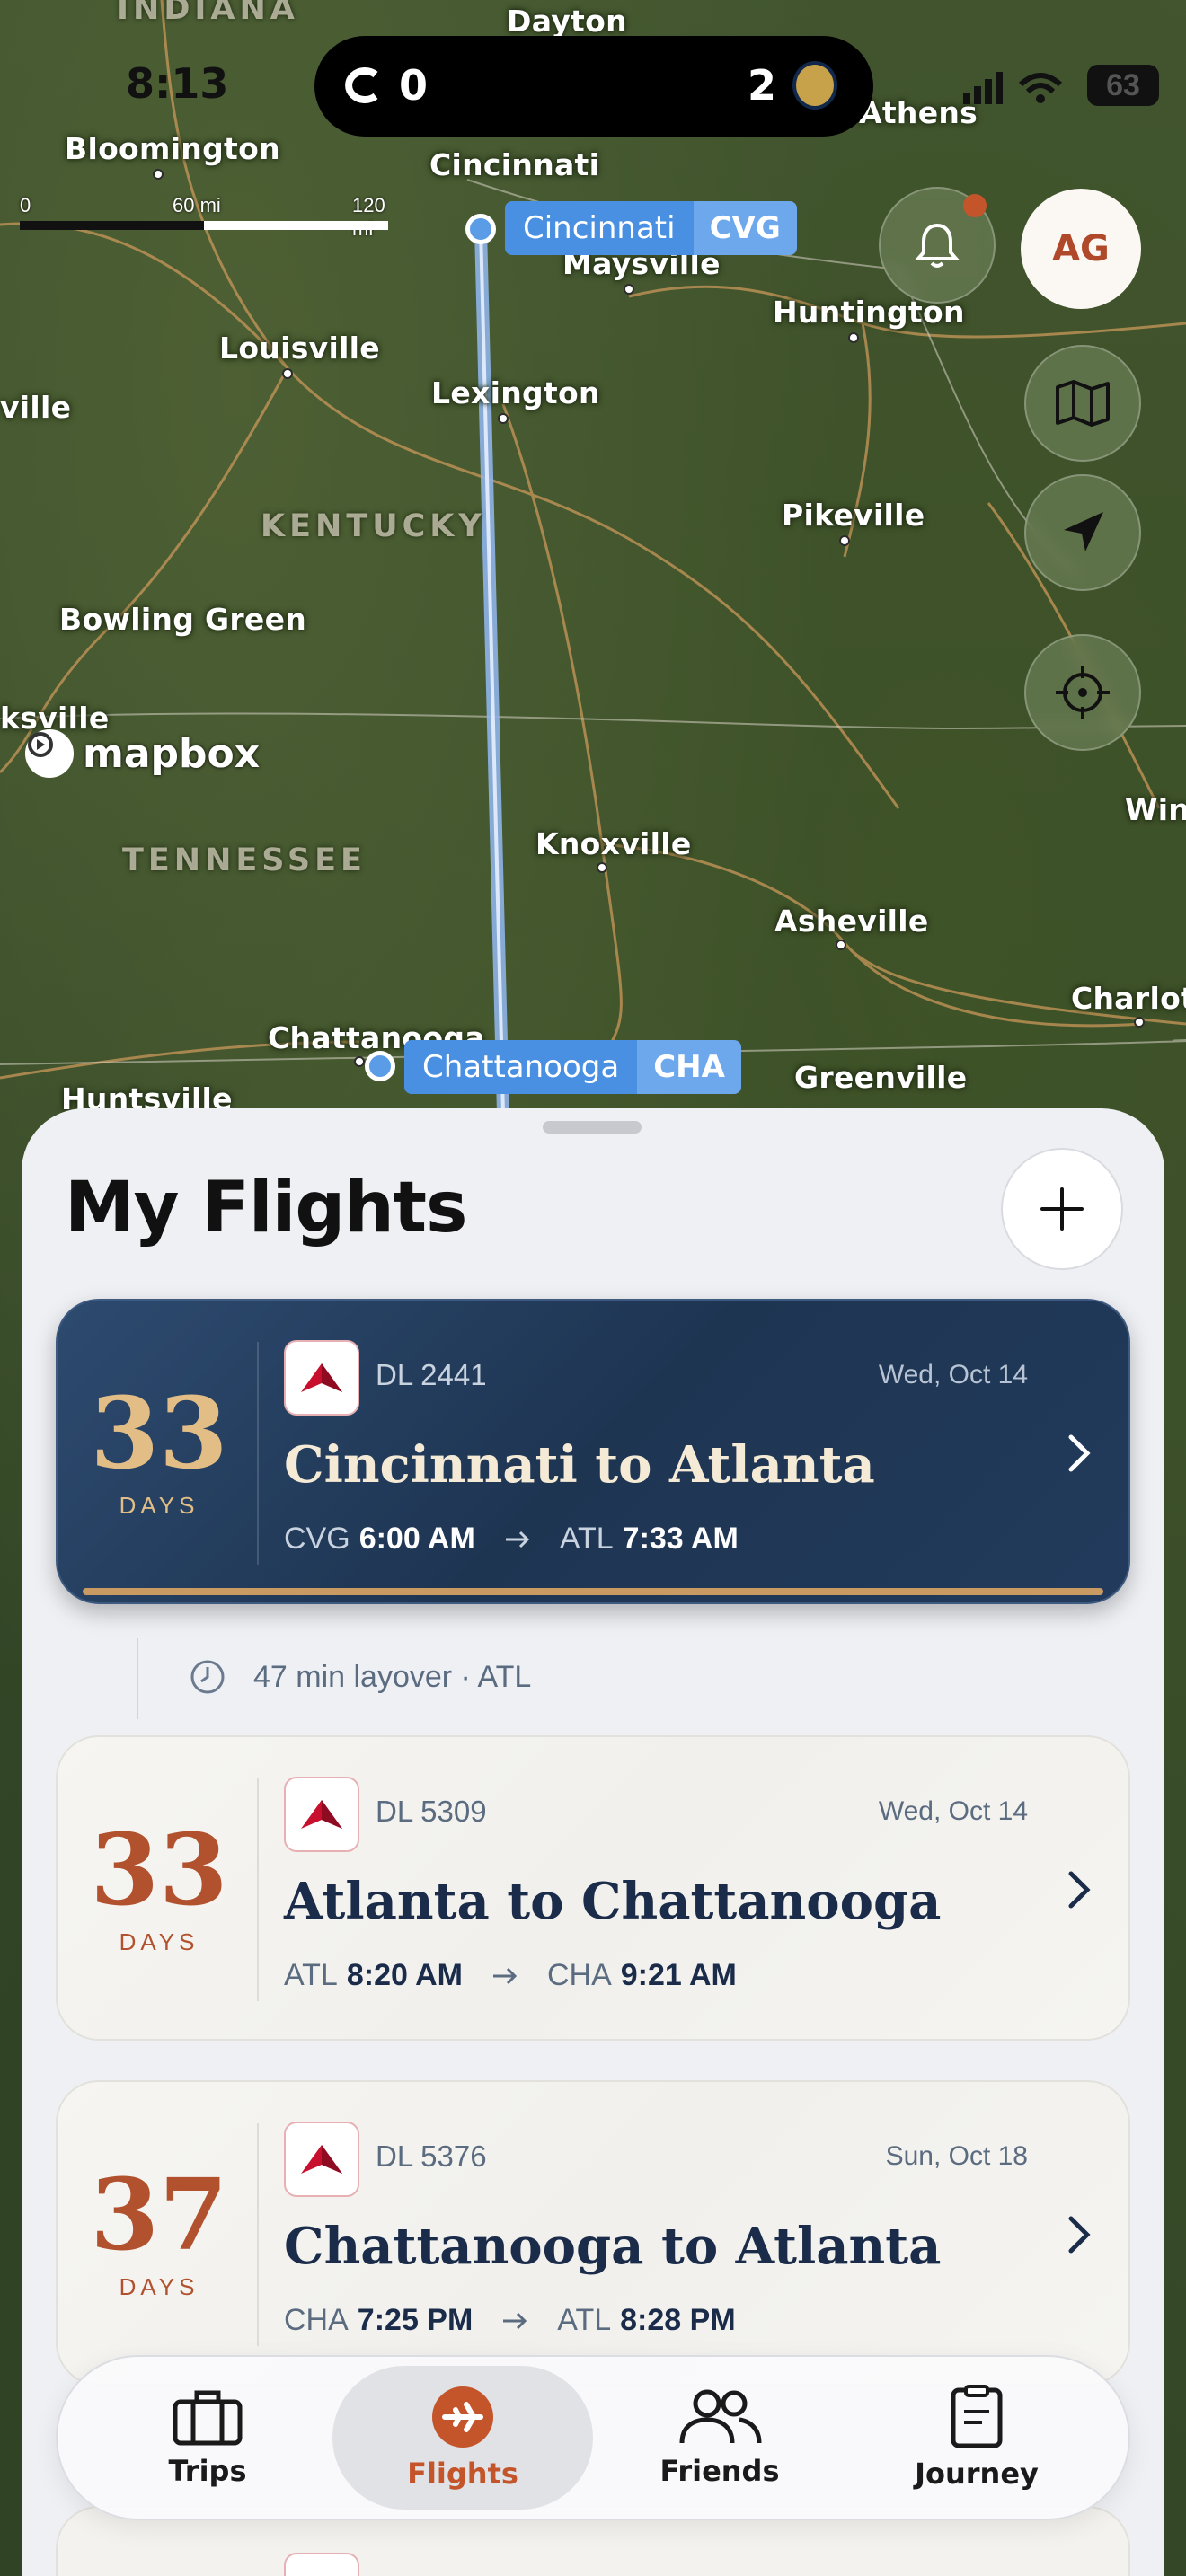 Image resolution: width=1186 pixels, height=2576 pixels. What do you see at coordinates (207, 2438) in the screenshot?
I see `tab-trips: Trips` at bounding box center [207, 2438].